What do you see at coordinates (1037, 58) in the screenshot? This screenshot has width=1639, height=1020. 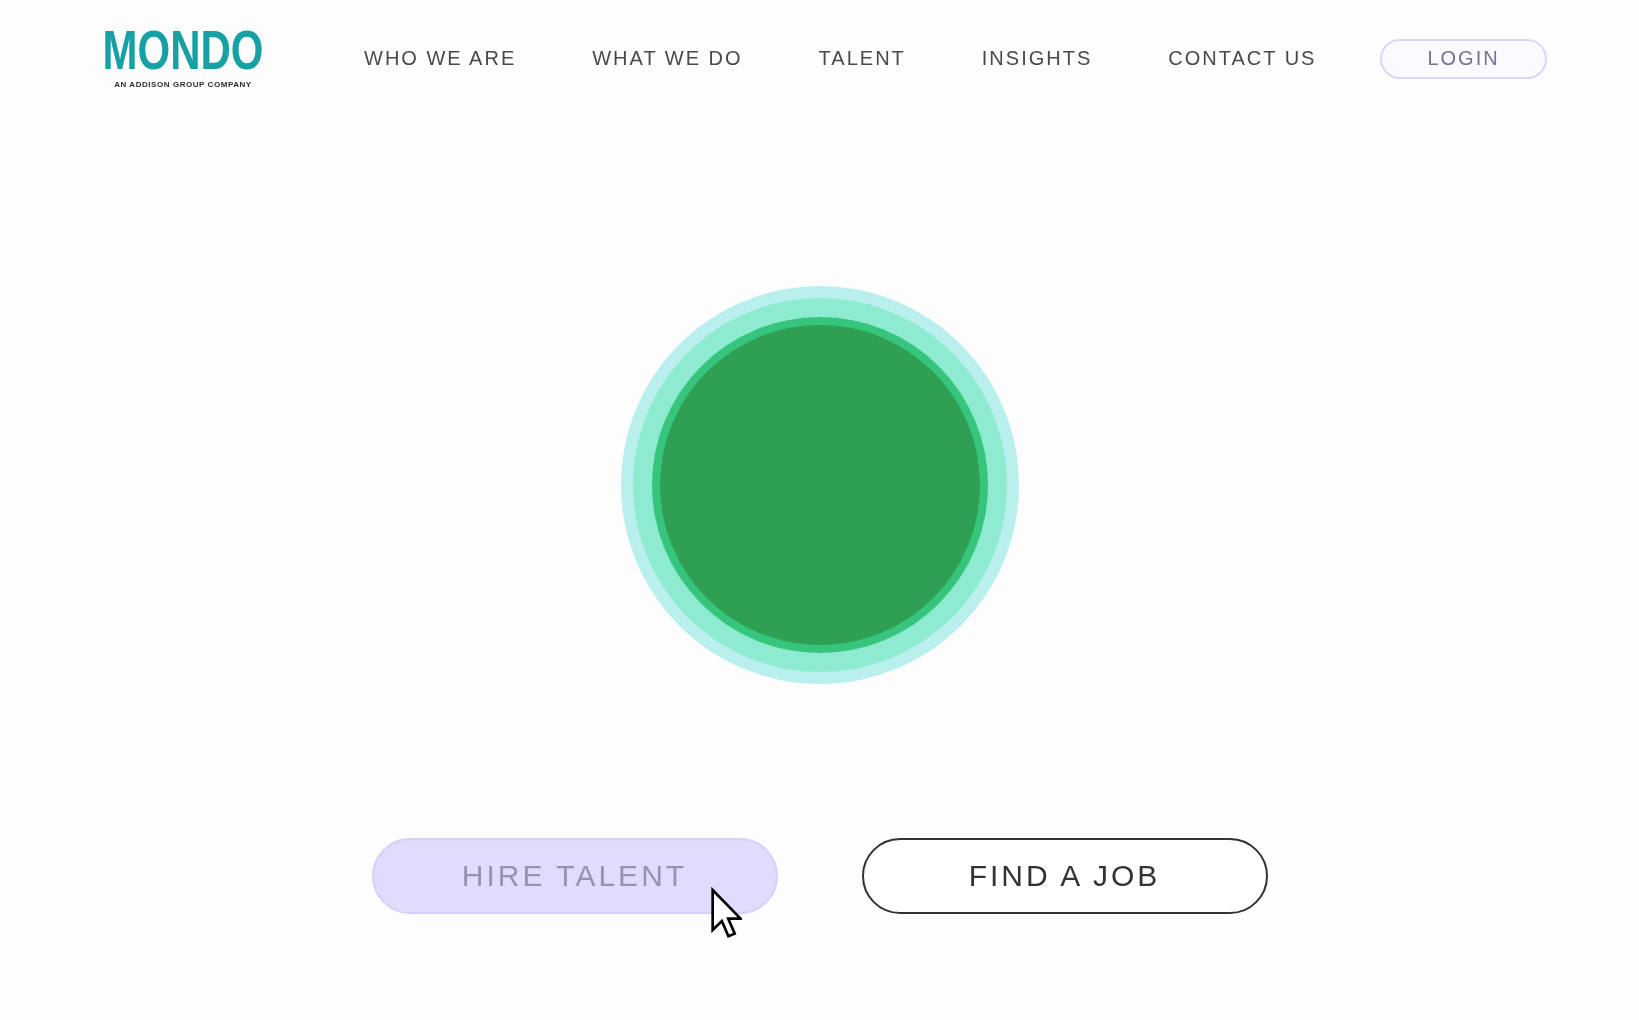 I see `nav-link: INSIGHTS` at bounding box center [1037, 58].